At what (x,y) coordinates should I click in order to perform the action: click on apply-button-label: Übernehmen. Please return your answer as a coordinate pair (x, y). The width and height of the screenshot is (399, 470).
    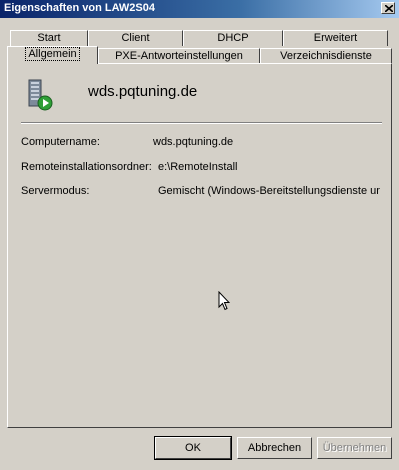
    Looking at the image, I should click on (354, 448).